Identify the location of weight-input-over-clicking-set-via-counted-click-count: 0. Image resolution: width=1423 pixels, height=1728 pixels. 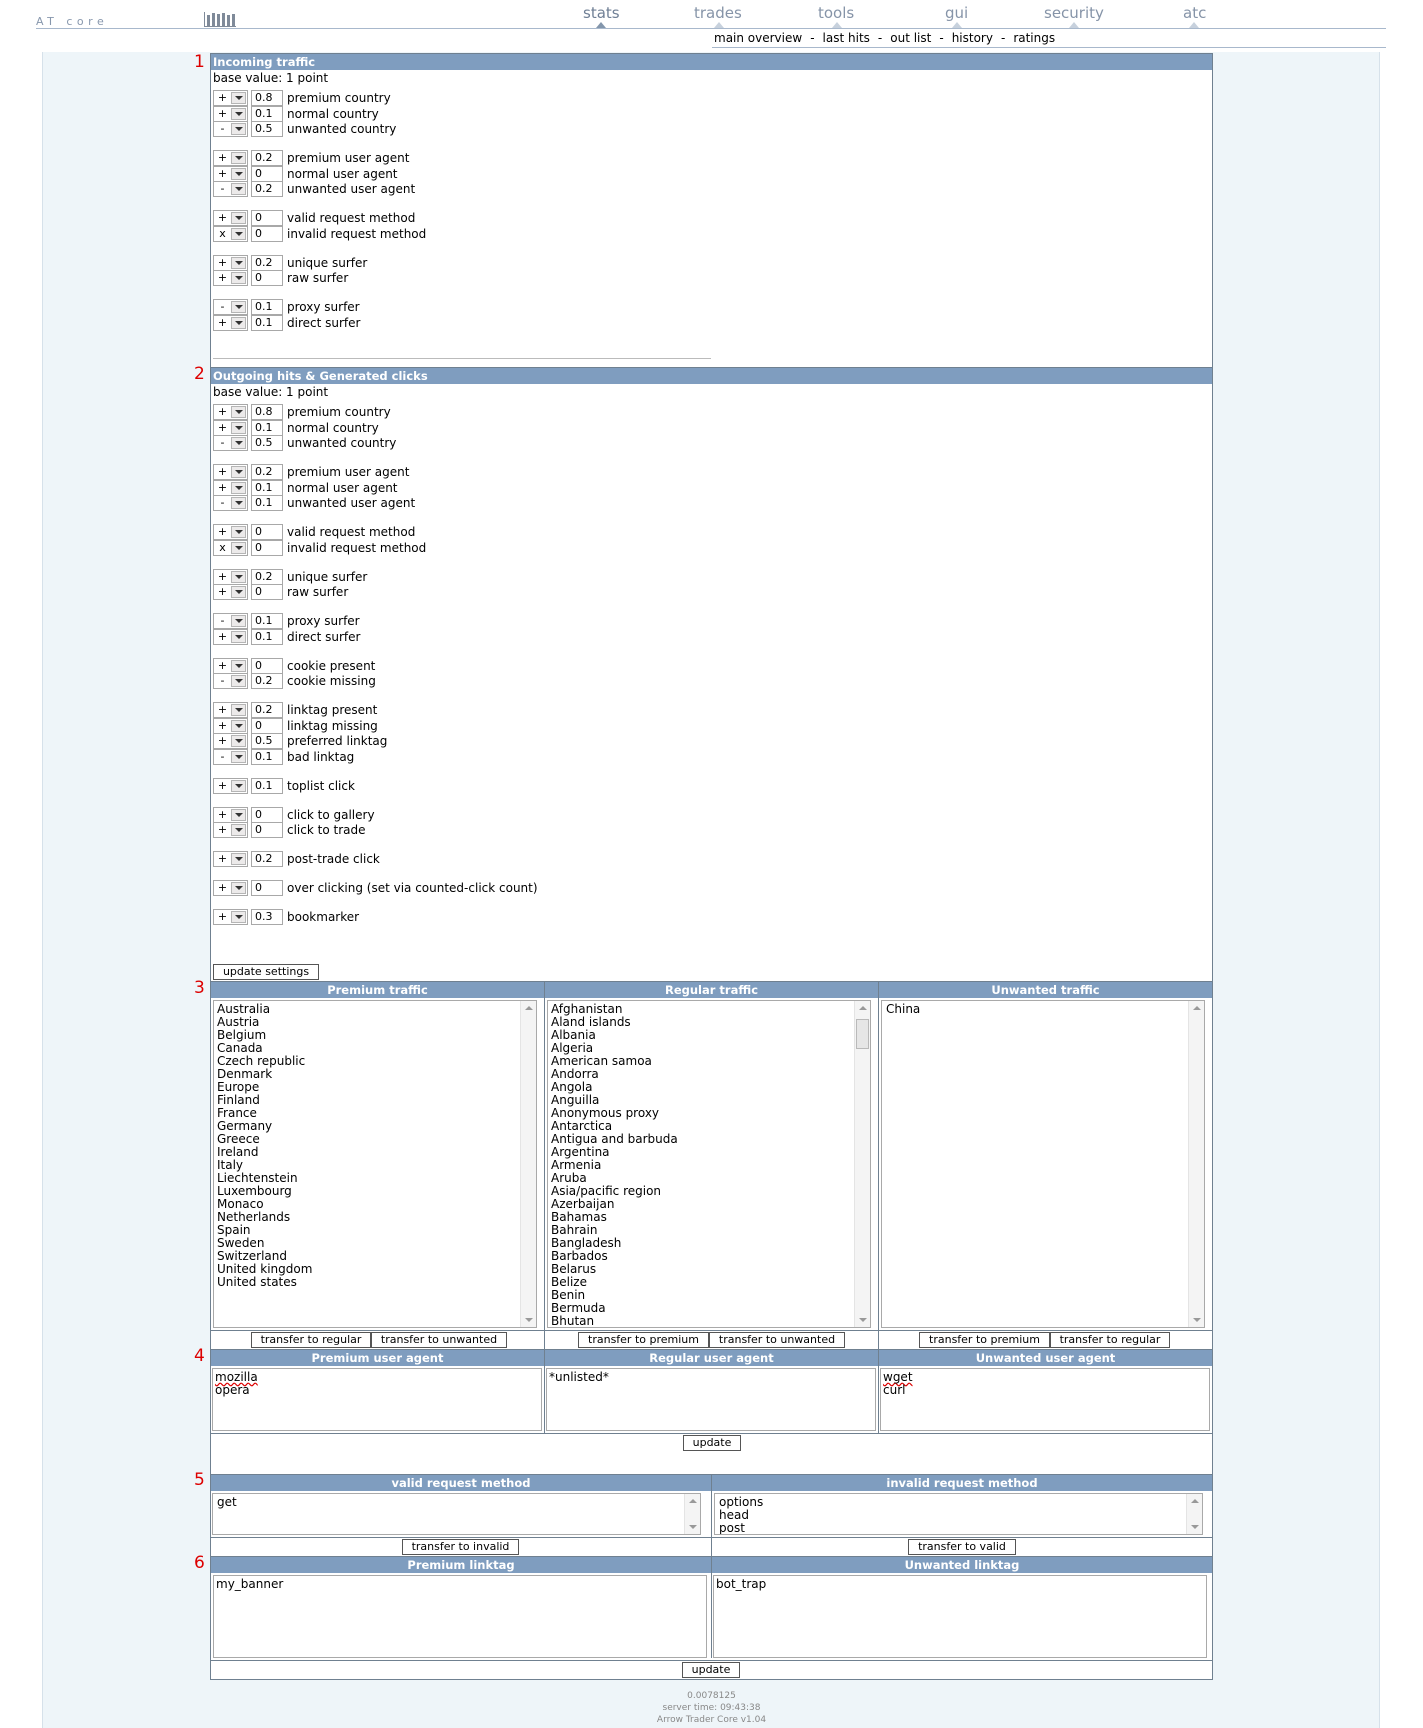
(267, 887).